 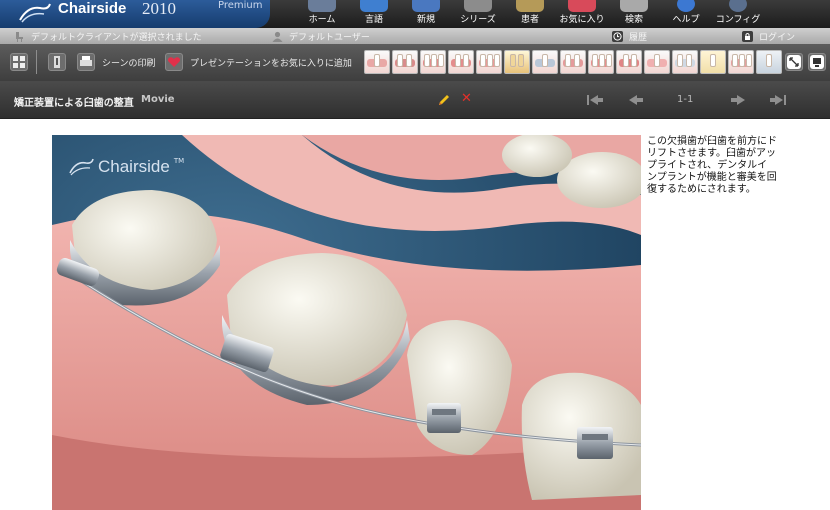 I want to click on watermark-text: Chairside, so click(x=134, y=166).